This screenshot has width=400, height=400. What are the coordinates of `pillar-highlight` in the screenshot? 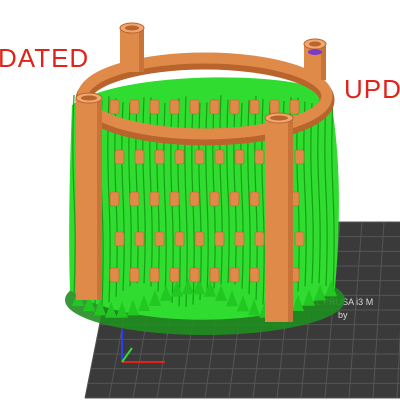 It's located at (315, 52).